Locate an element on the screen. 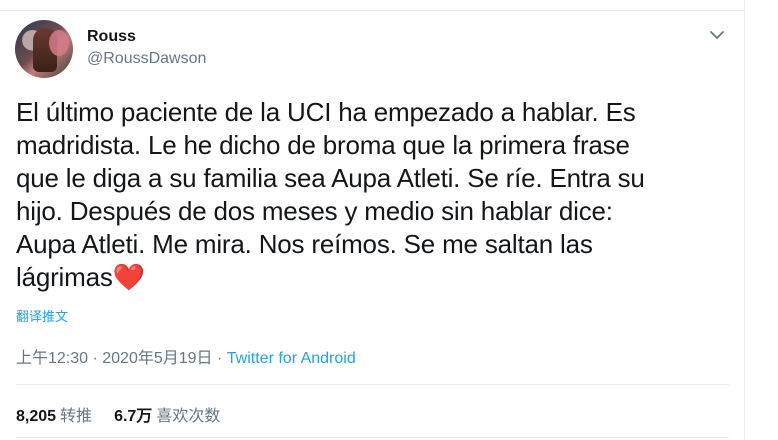  user-handle: @RoussDawson is located at coordinates (146, 59).